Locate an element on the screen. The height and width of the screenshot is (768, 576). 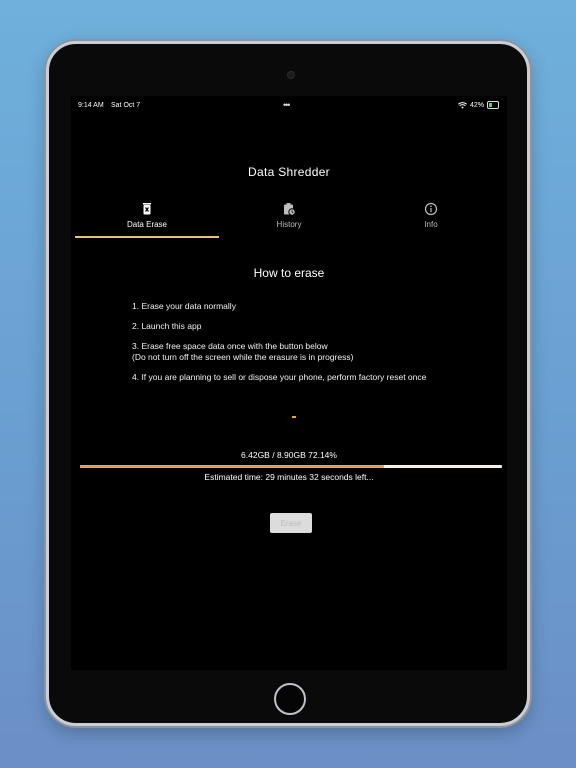
progress-bar-fill is located at coordinates (232, 466).